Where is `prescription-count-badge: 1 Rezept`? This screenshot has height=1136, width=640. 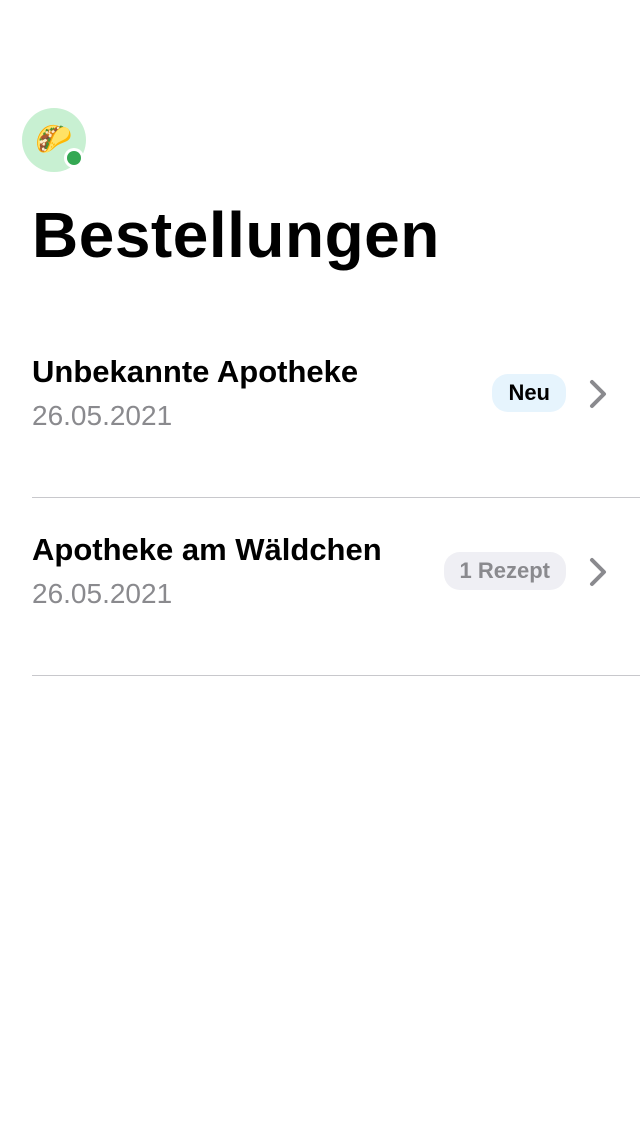 prescription-count-badge: 1 Rezept is located at coordinates (504, 571).